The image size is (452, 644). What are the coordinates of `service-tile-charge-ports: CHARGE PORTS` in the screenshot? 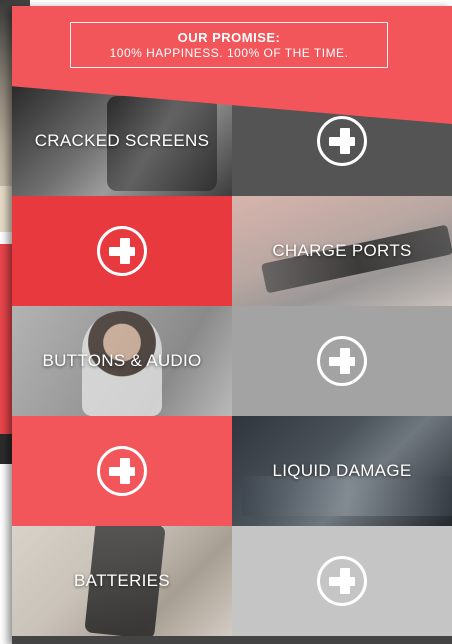 It's located at (342, 251).